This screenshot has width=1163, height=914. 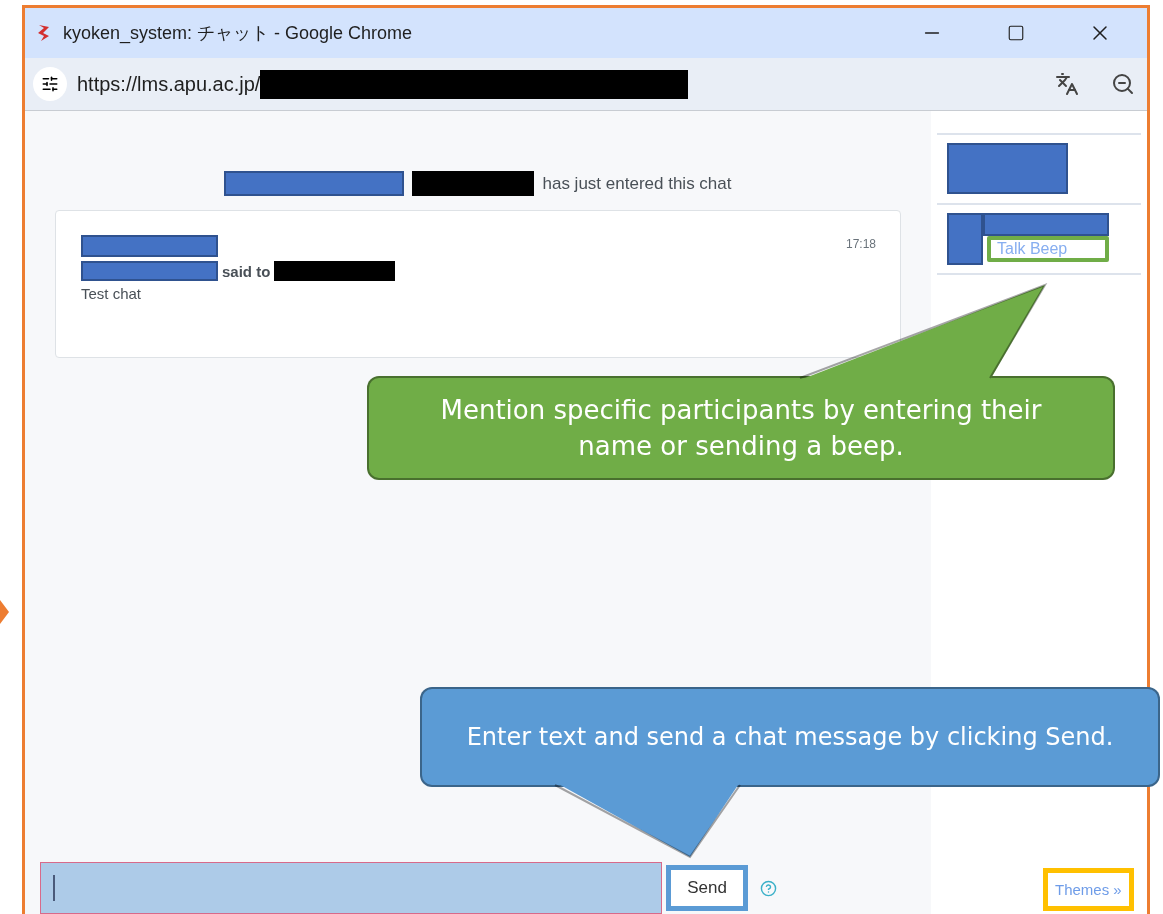 What do you see at coordinates (50, 84) in the screenshot?
I see `site-settings-icon` at bounding box center [50, 84].